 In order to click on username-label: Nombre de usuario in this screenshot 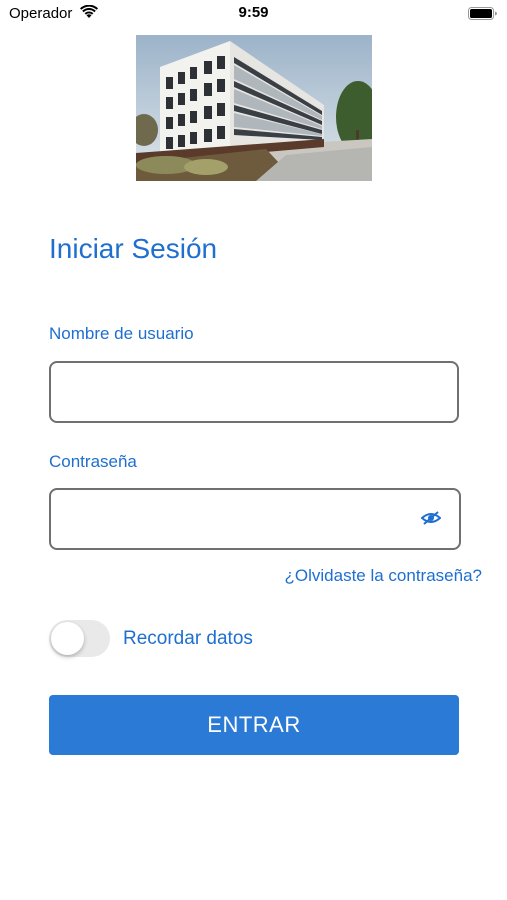, I will do `click(121, 333)`.